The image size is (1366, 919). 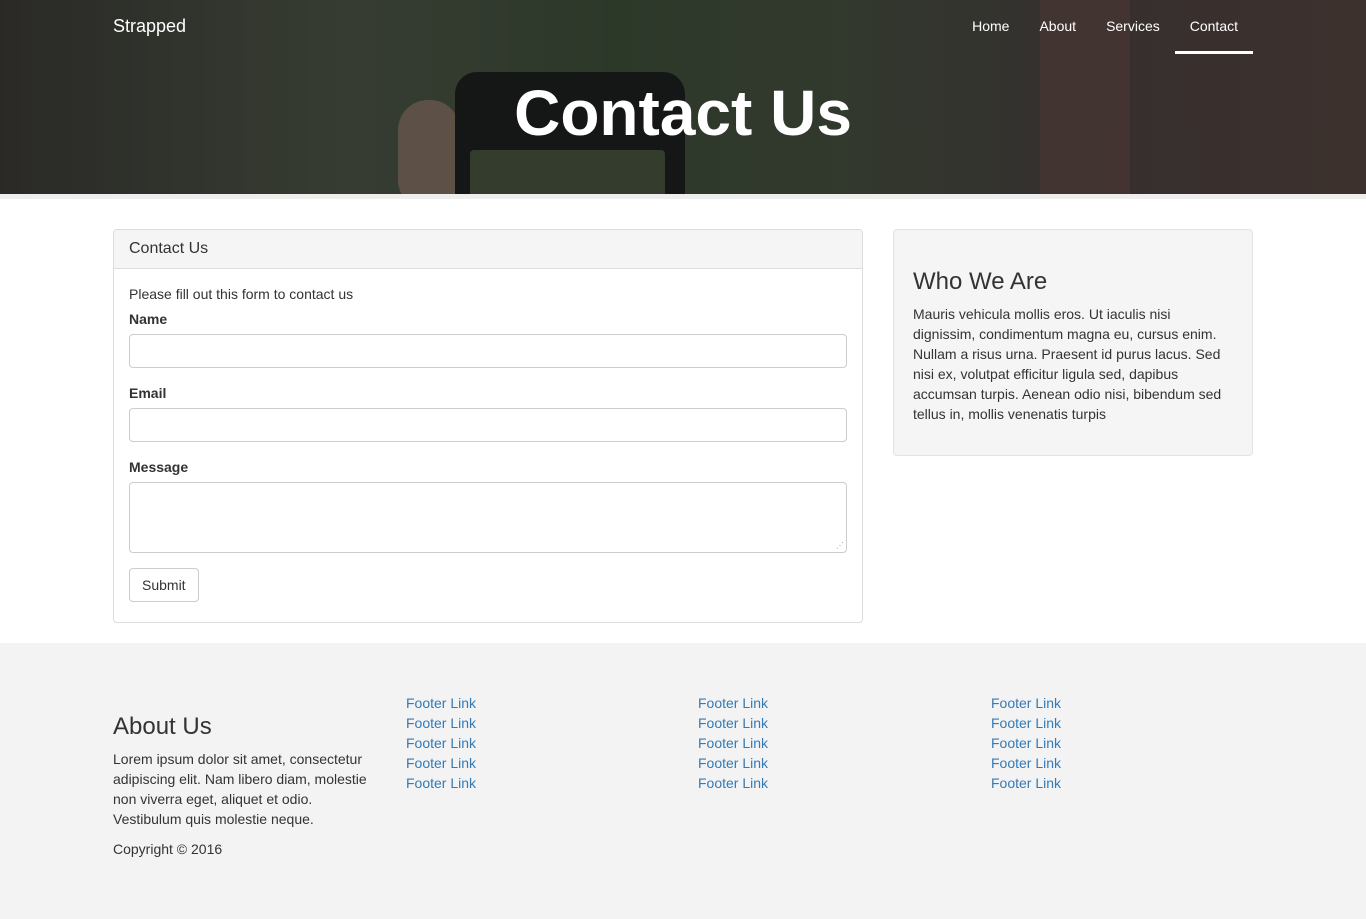 I want to click on who-we-are-title: Who We Are, so click(x=980, y=281).